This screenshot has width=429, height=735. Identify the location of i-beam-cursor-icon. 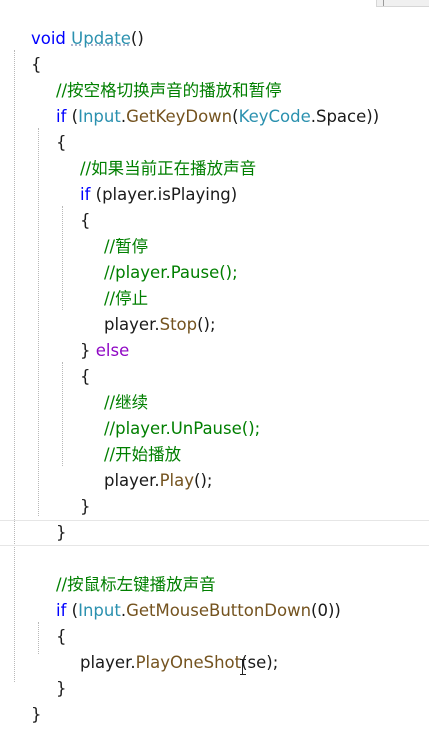
(243, 667).